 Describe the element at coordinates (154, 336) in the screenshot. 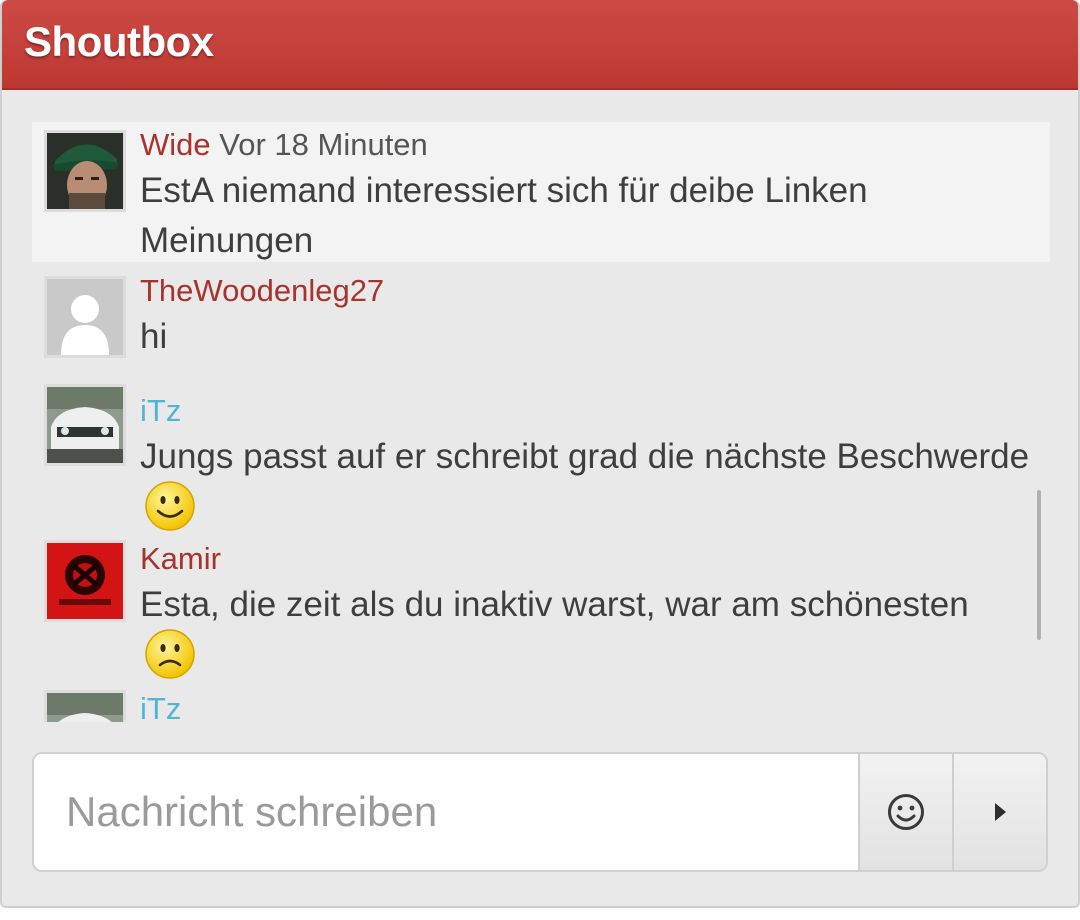

I see `message-text: hi` at that location.